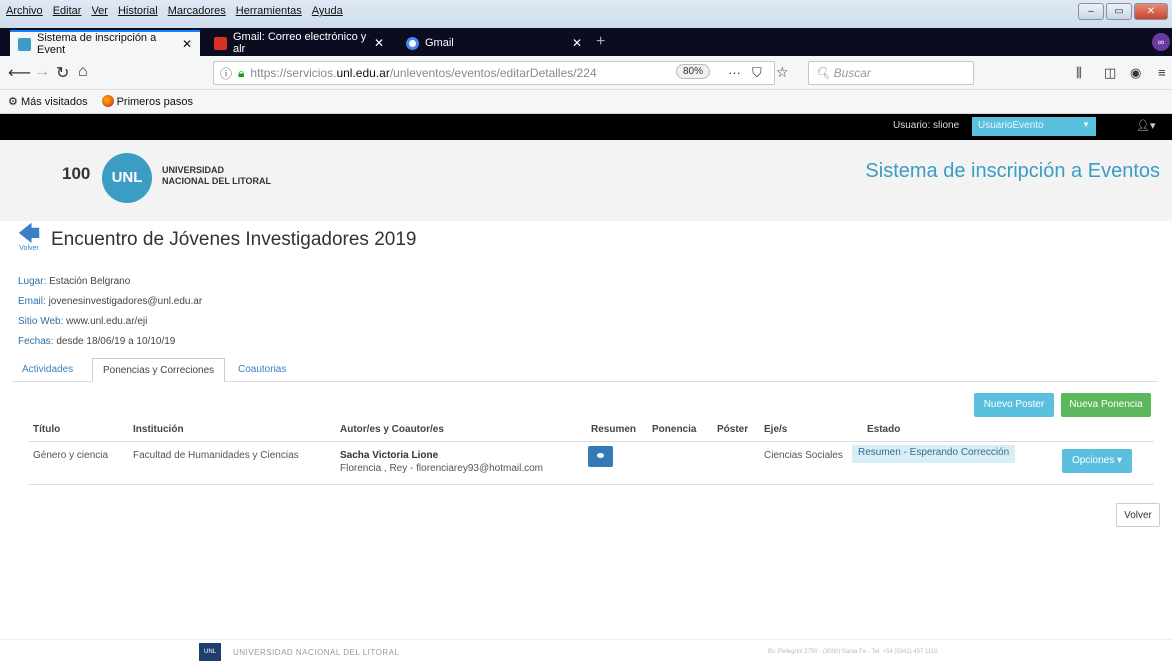 The image size is (1172, 665). What do you see at coordinates (1138, 515) in the screenshot?
I see `volver-button: Volver` at bounding box center [1138, 515].